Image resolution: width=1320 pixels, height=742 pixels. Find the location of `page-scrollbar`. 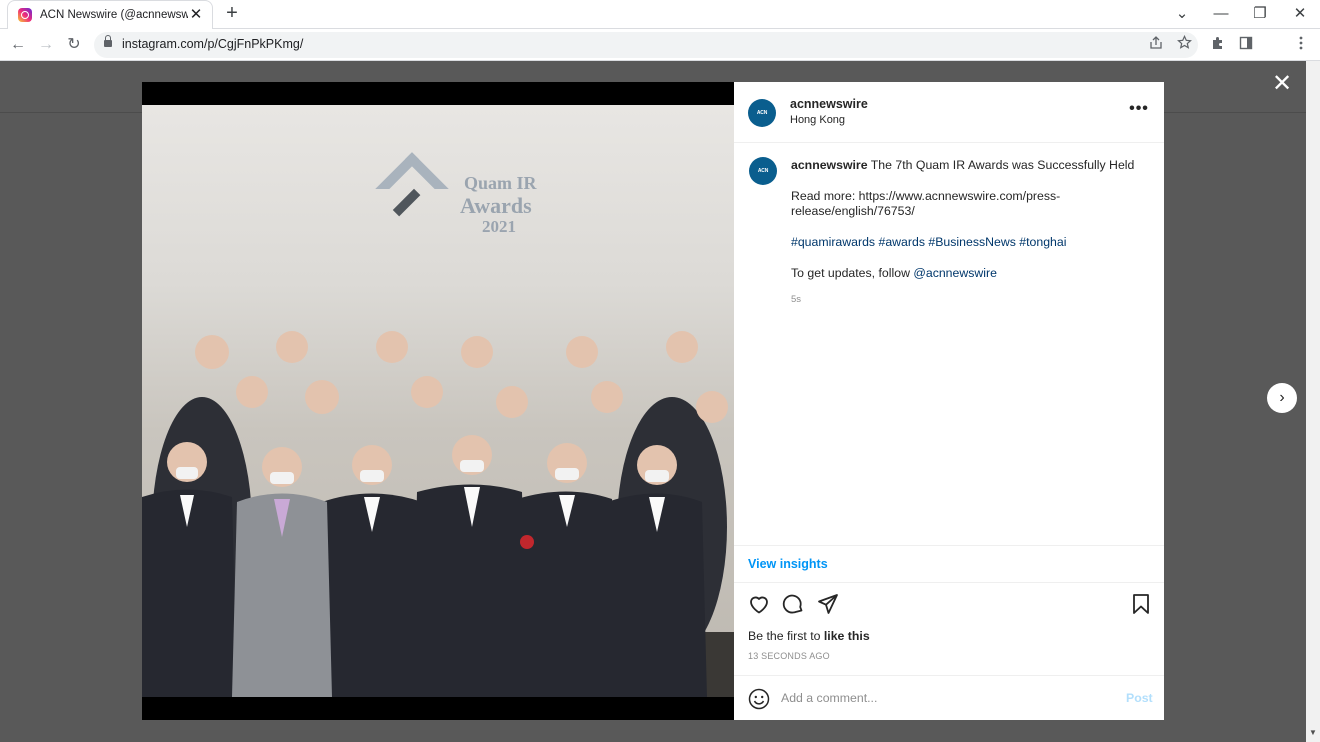

page-scrollbar is located at coordinates (1313, 401).